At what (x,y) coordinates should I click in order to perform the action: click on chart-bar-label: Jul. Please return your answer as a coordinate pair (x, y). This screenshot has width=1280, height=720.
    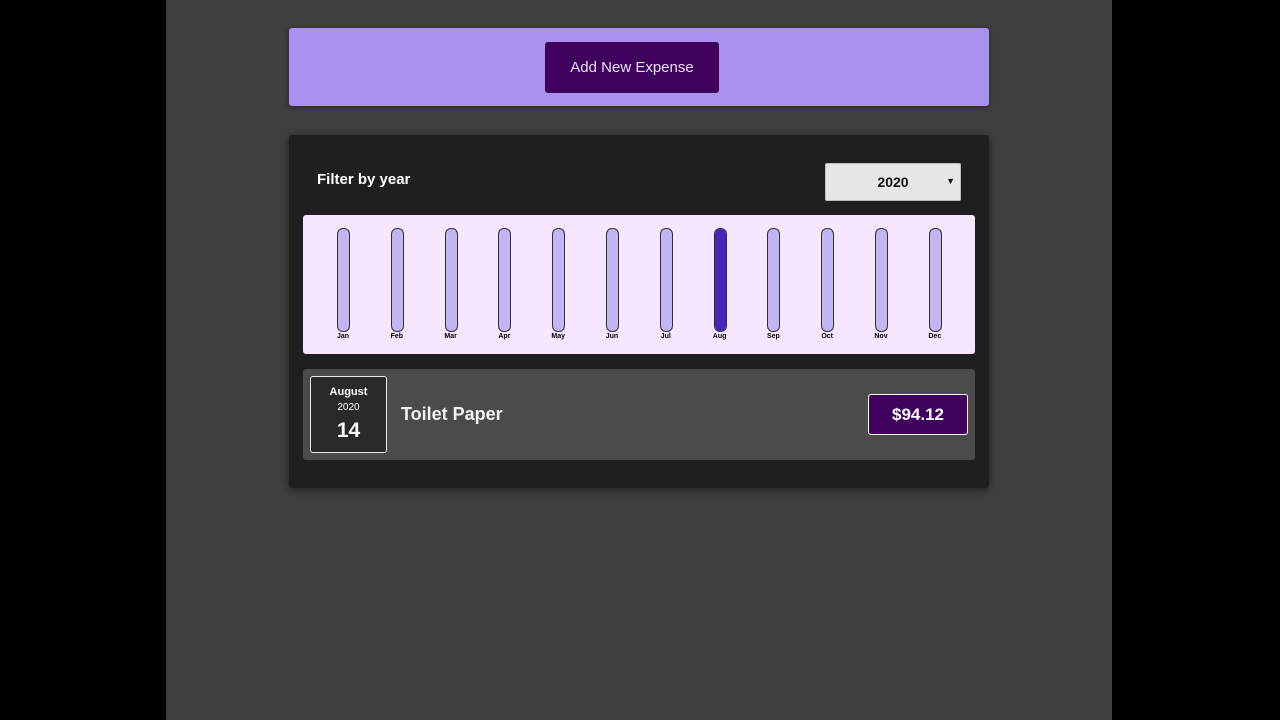
    Looking at the image, I should click on (665, 336).